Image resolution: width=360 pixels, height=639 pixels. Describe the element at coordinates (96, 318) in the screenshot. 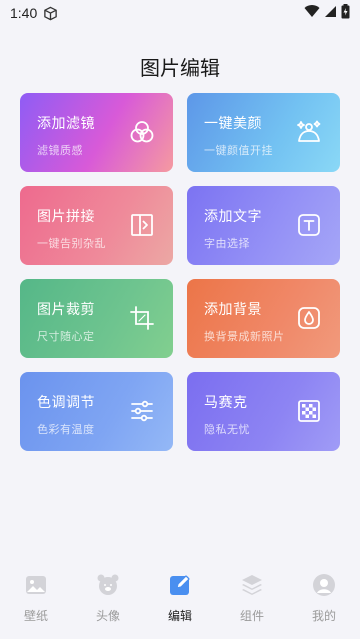

I see `crop-card: 图片裁剪 尺寸随心定` at that location.